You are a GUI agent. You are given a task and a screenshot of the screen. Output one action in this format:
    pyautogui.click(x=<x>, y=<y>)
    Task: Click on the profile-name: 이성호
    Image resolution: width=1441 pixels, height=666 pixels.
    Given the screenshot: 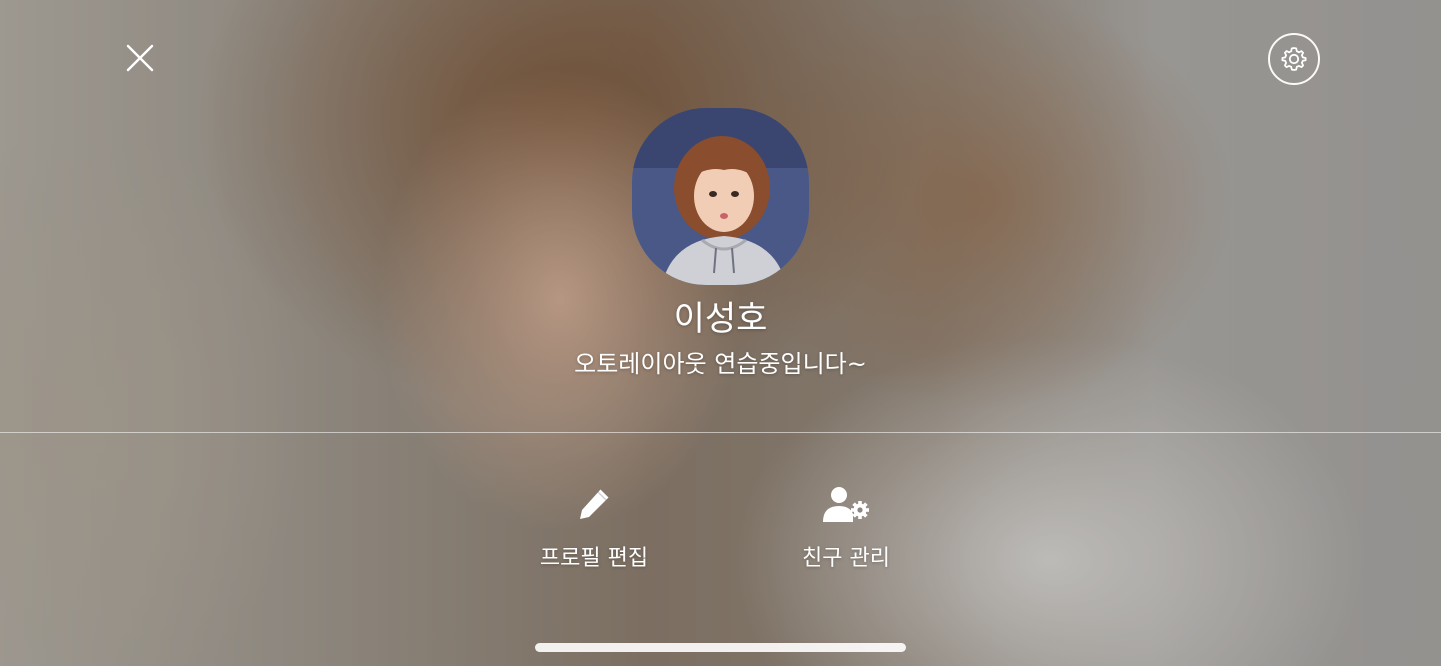 What is the action you would take?
    pyautogui.click(x=720, y=319)
    